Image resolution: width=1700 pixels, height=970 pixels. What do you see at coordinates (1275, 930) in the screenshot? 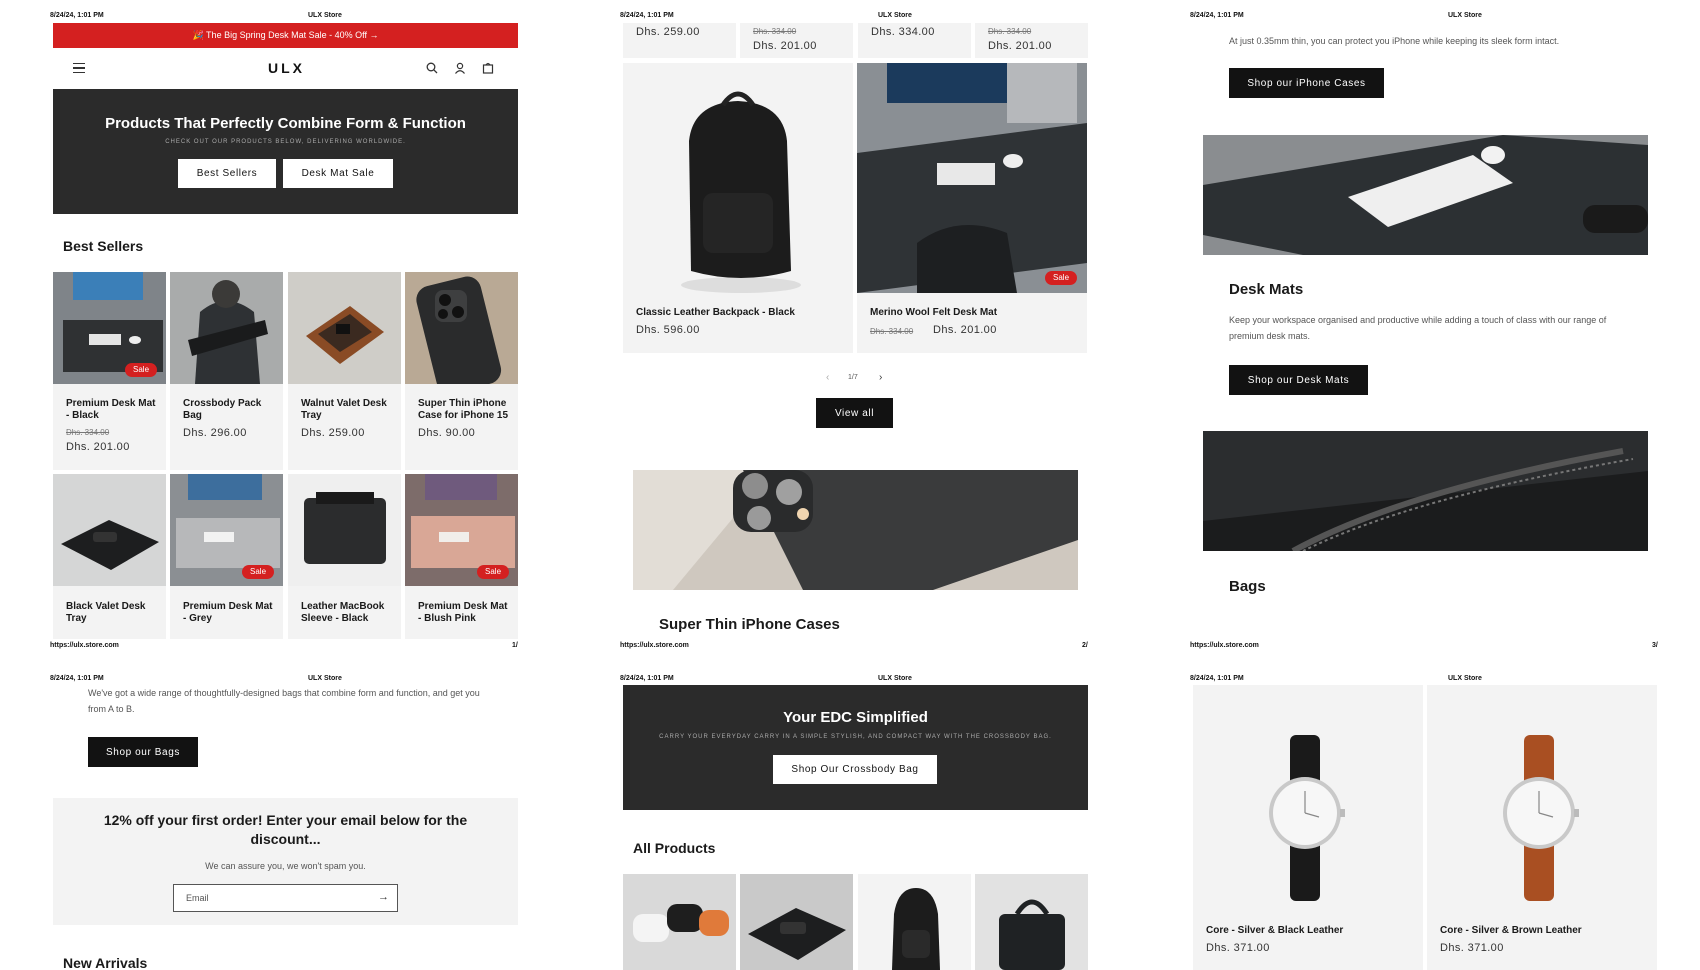
I see `product-name: Core - Silver & Black Leather` at bounding box center [1275, 930].